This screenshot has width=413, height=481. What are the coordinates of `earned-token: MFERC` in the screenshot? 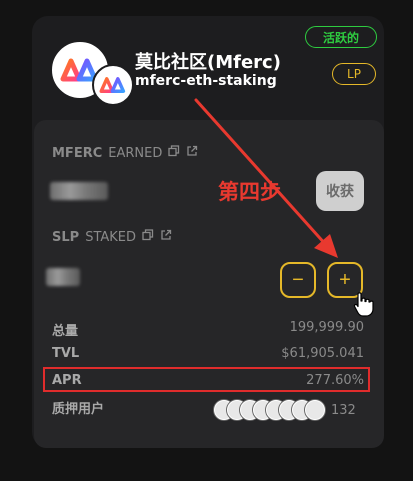 It's located at (77, 153).